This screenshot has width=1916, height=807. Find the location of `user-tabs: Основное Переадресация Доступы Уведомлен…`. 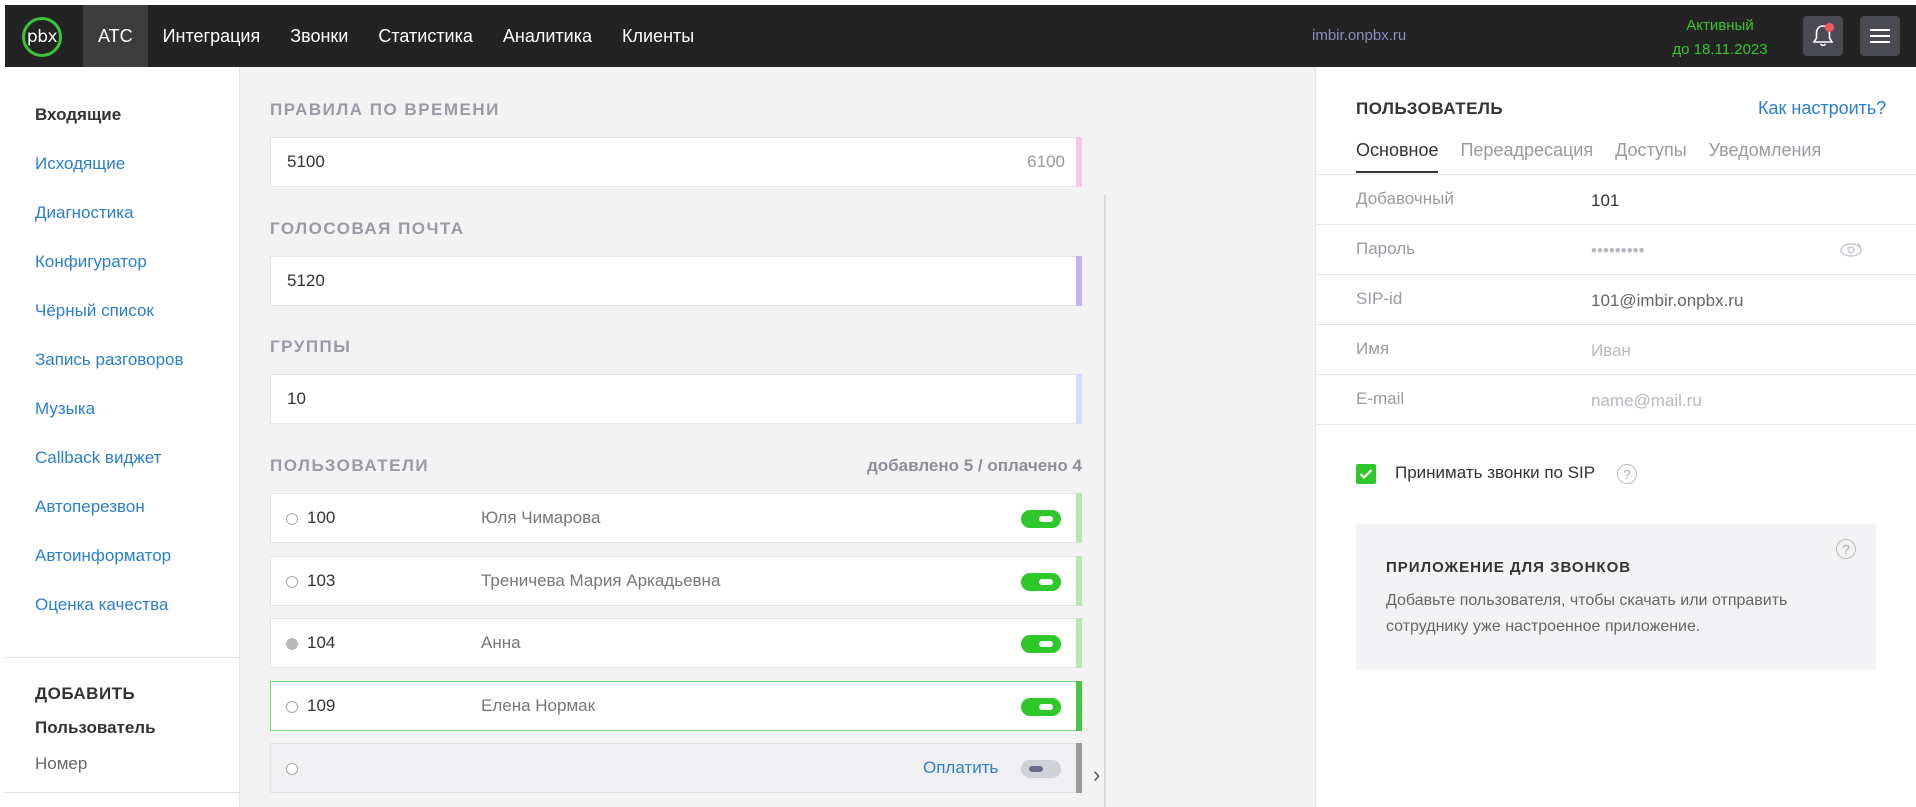

user-tabs: Основное Переадресация Доступы Уведомлен… is located at coordinates (1588, 156).